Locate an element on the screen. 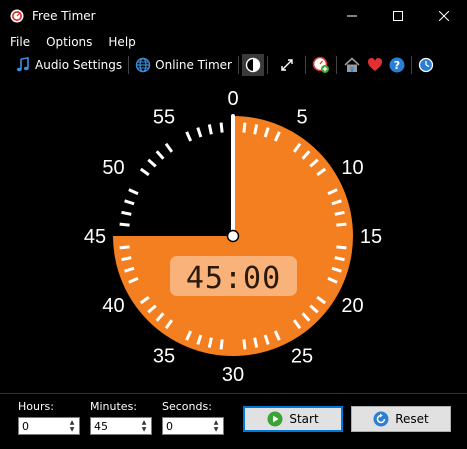  minimize-icon is located at coordinates (352, 16).